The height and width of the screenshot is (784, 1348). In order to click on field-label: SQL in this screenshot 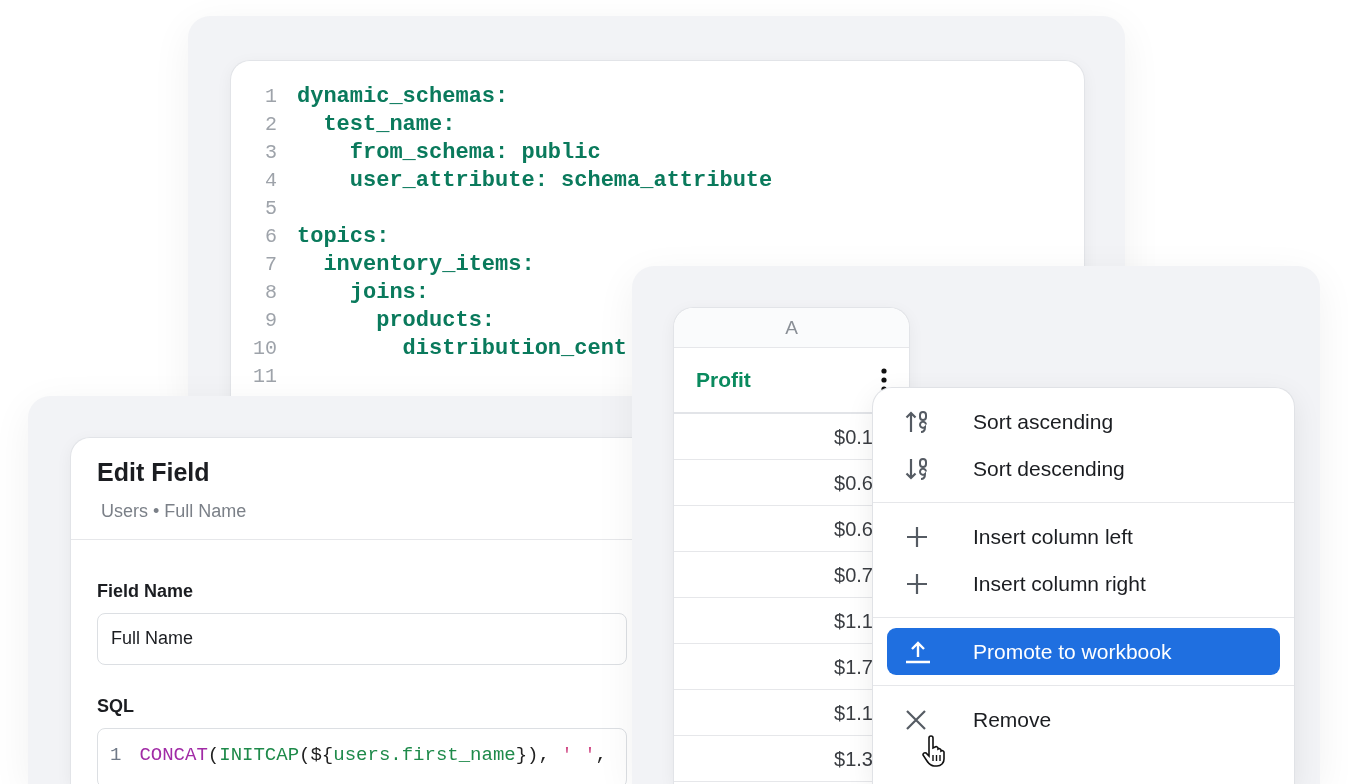, I will do `click(115, 705)`.